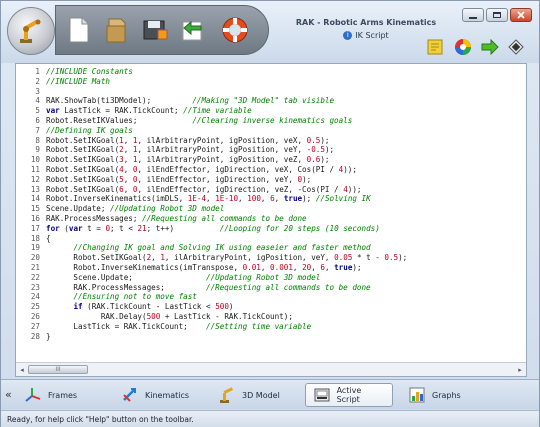  What do you see at coordinates (117, 199) in the screenshot?
I see `code-token: Robot.InverseKinematics(imDLS,` at bounding box center [117, 199].